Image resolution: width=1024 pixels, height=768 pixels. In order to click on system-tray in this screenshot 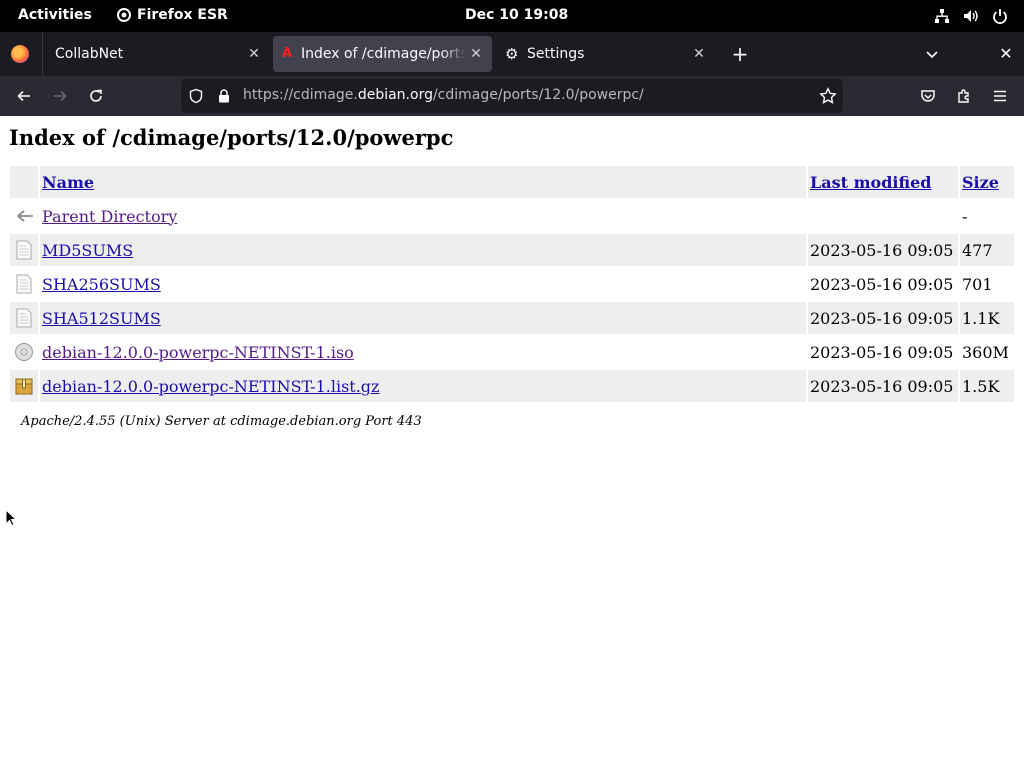, I will do `click(970, 15)`.